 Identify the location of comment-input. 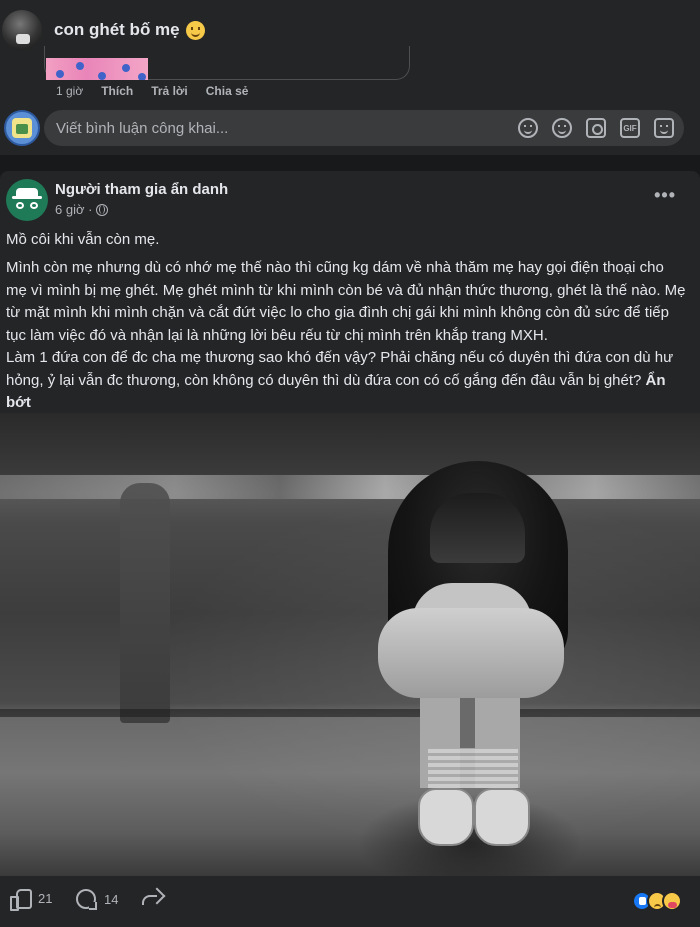
(276, 128).